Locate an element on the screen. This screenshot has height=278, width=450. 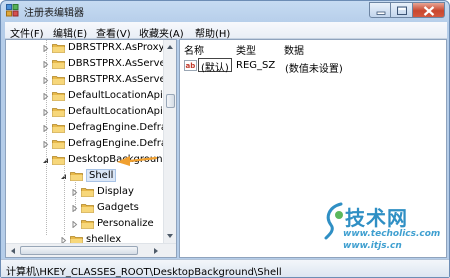
menu-file: 文件(F) is located at coordinates (27, 32).